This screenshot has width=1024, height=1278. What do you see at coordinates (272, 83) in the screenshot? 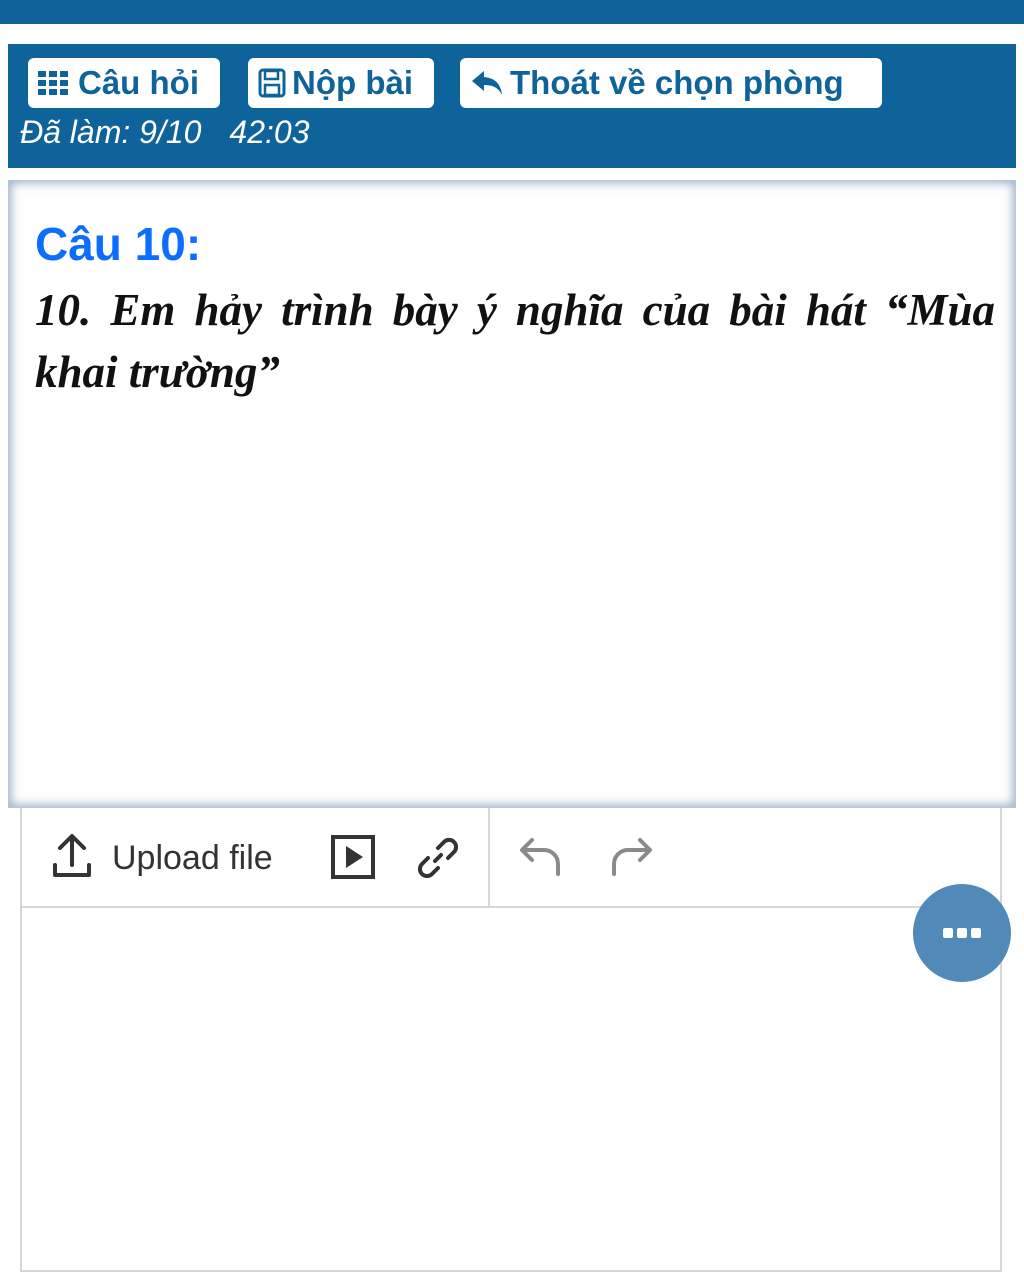
I see `save-icon` at bounding box center [272, 83].